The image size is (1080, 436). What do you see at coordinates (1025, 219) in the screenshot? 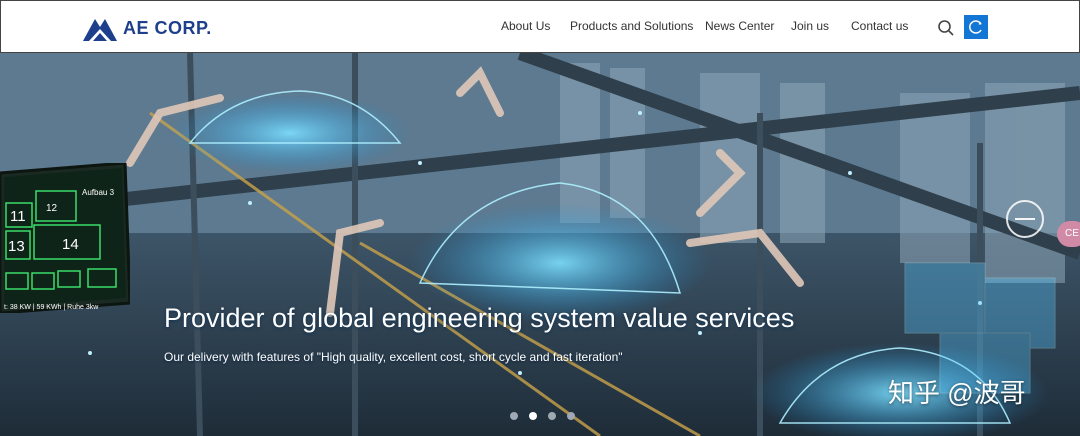
I see `next-slide-button` at bounding box center [1025, 219].